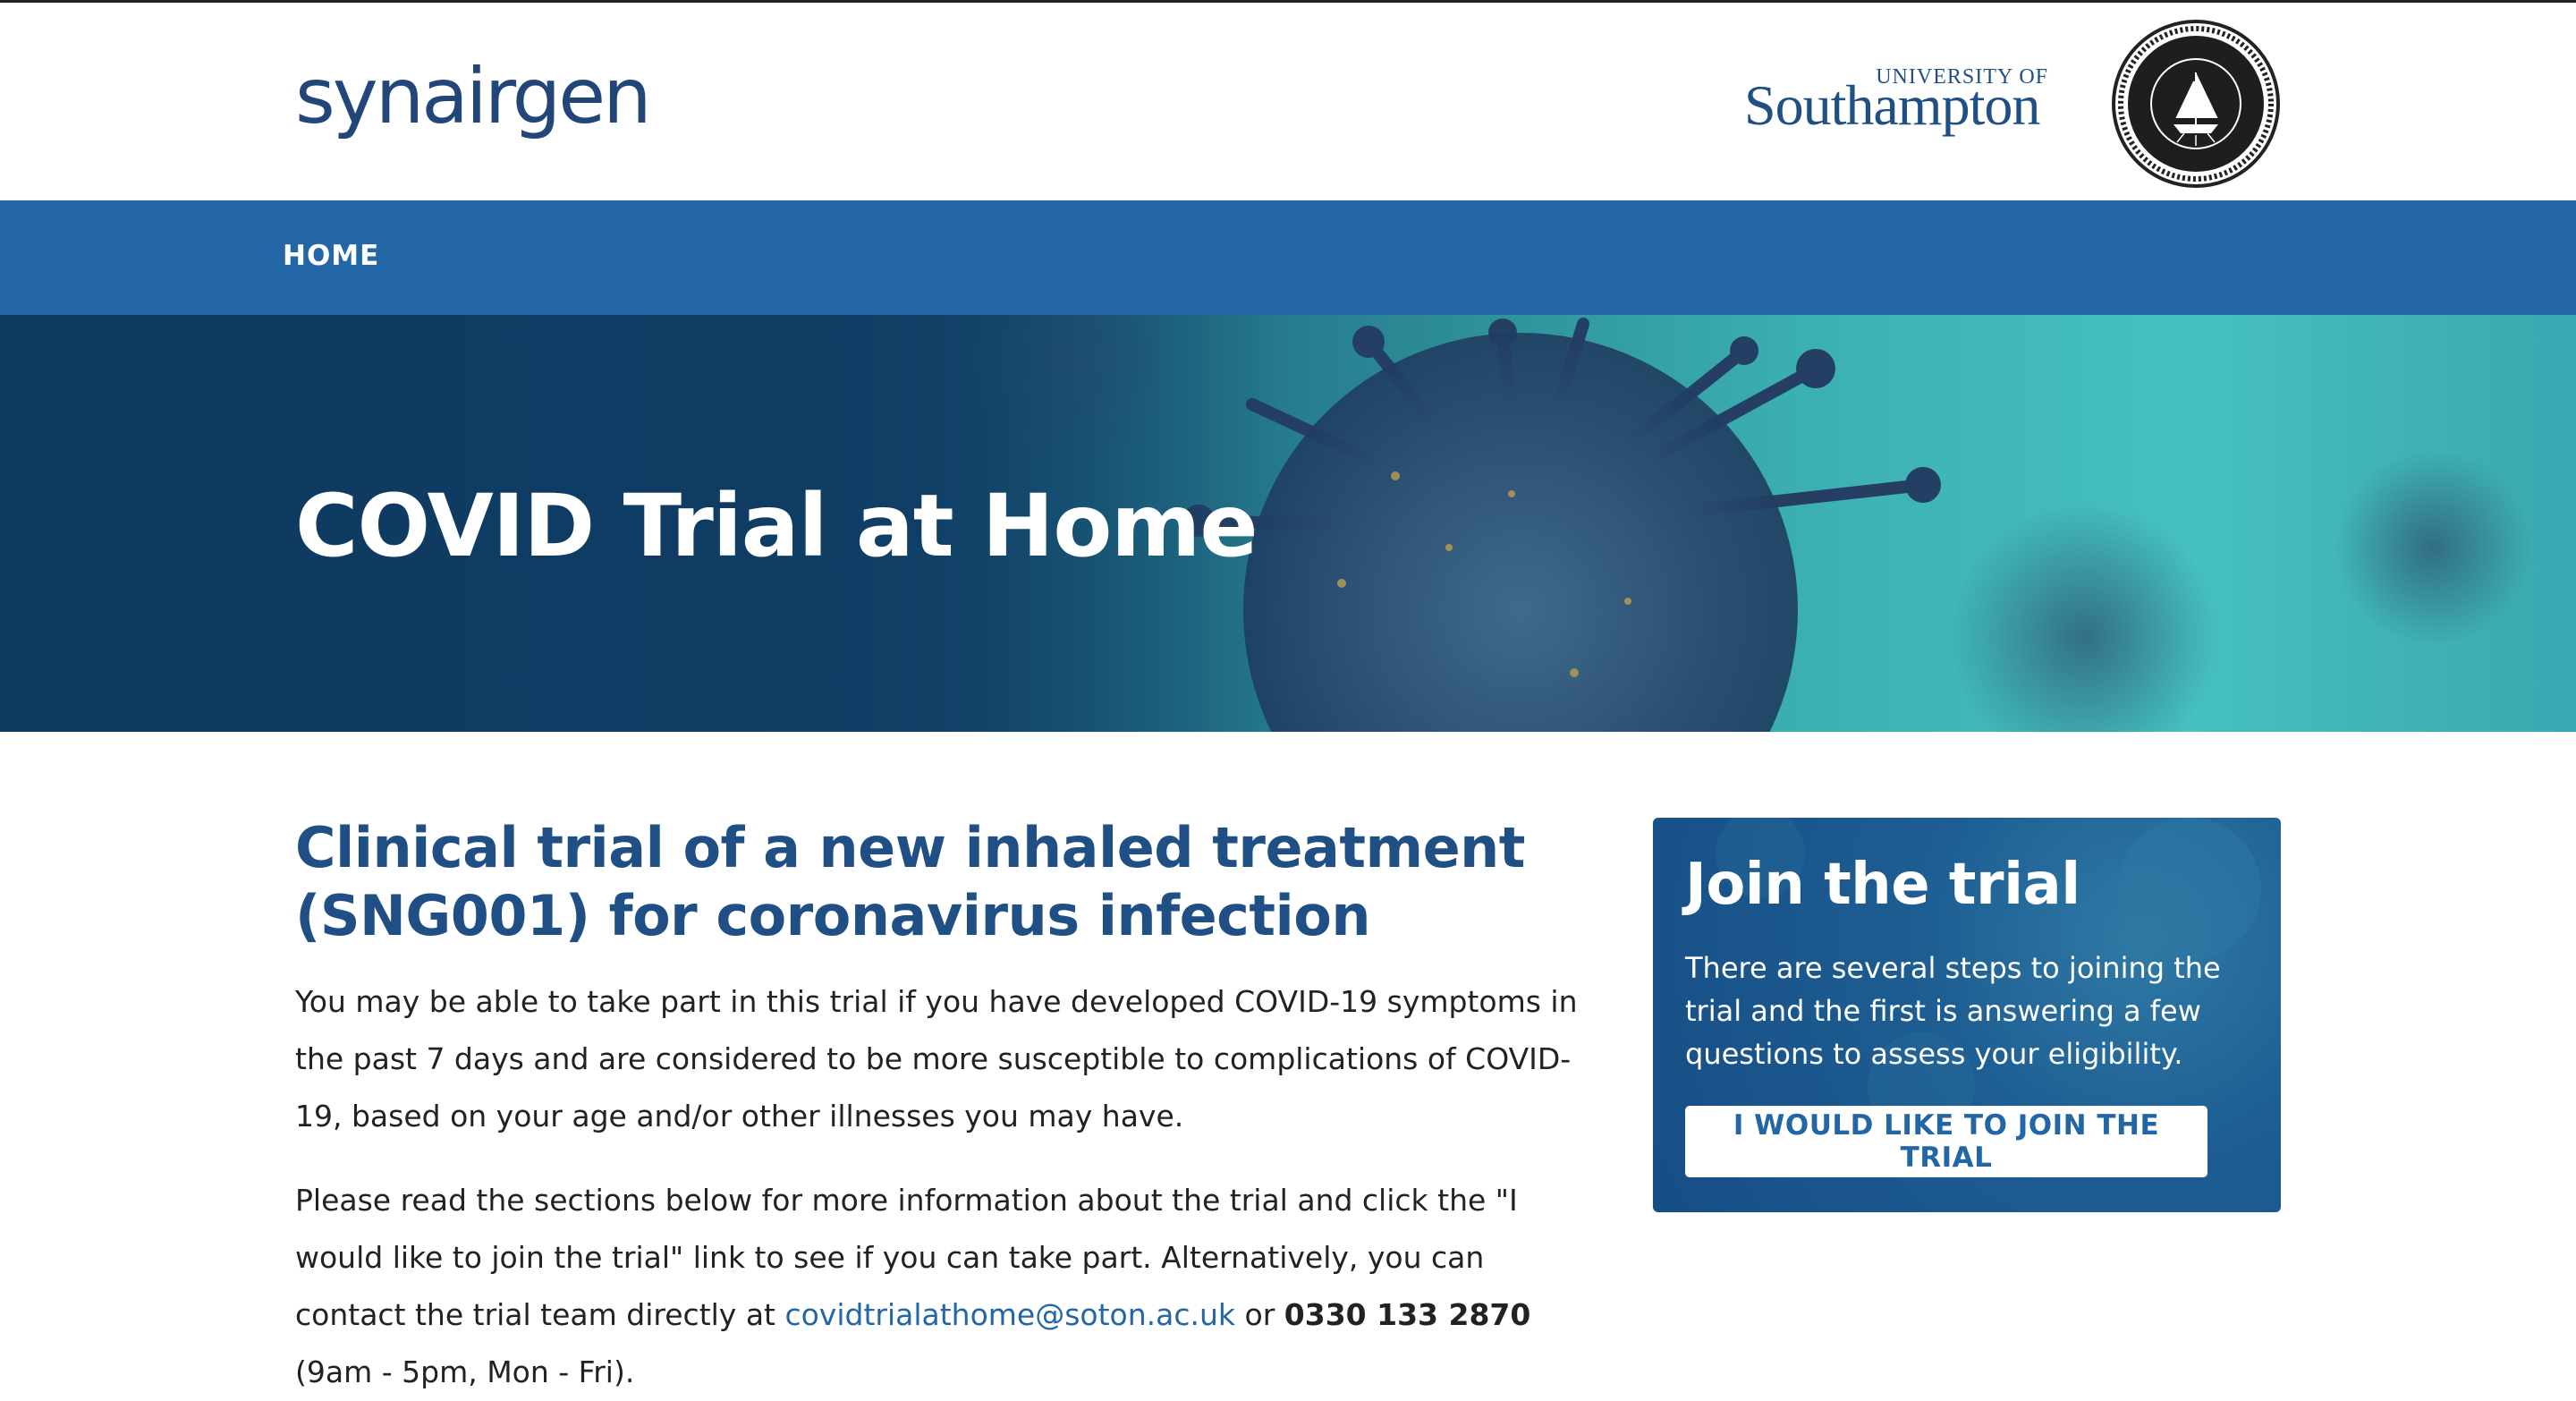 The width and height of the screenshot is (2576, 1401). What do you see at coordinates (1946, 1141) in the screenshot?
I see `join-trial-button: I WOULD LIKE TO JOIN THE TRIAL` at bounding box center [1946, 1141].